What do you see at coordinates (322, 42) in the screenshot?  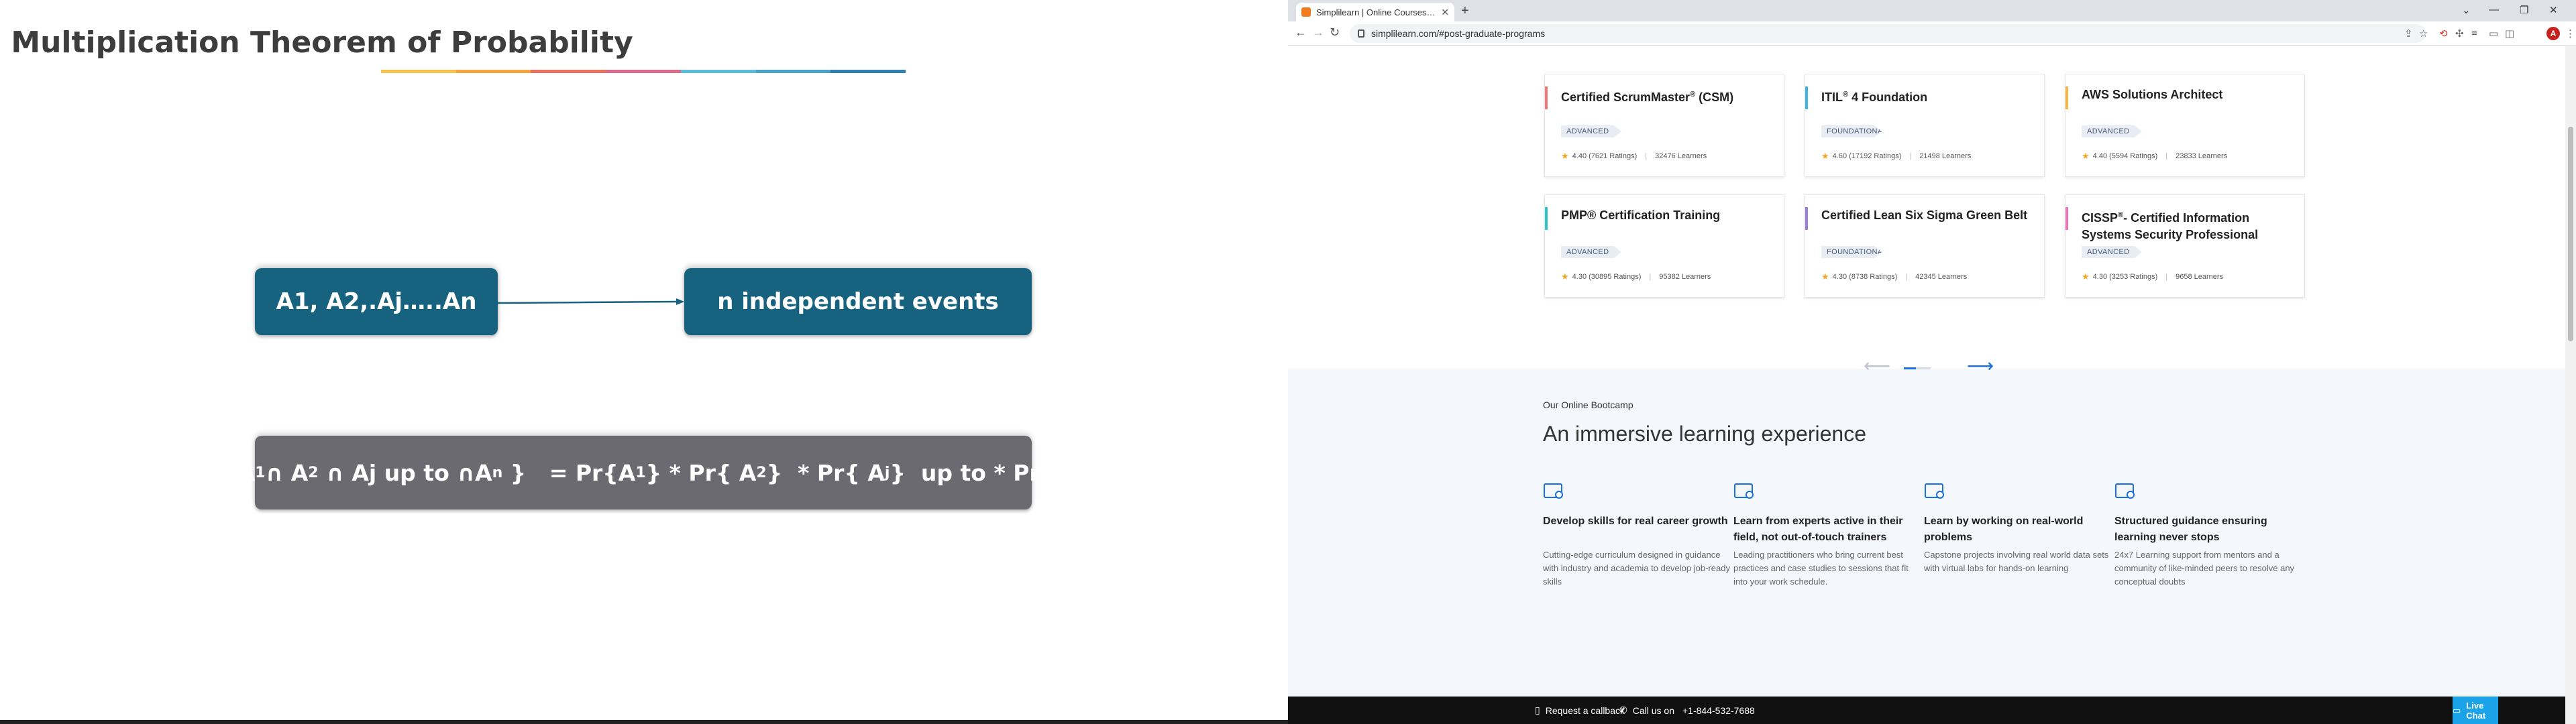 I see `slide-title: Multiplication Theorem of Probability` at bounding box center [322, 42].